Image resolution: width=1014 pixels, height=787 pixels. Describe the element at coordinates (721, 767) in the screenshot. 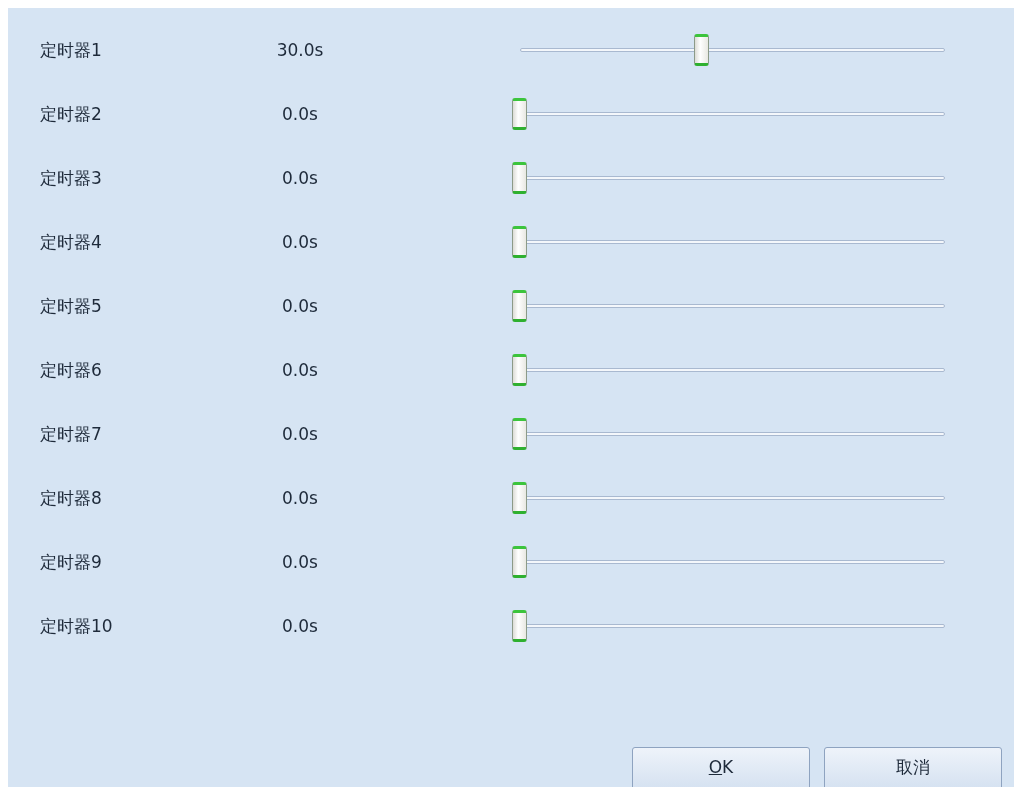

I see `ok-button: OK` at that location.